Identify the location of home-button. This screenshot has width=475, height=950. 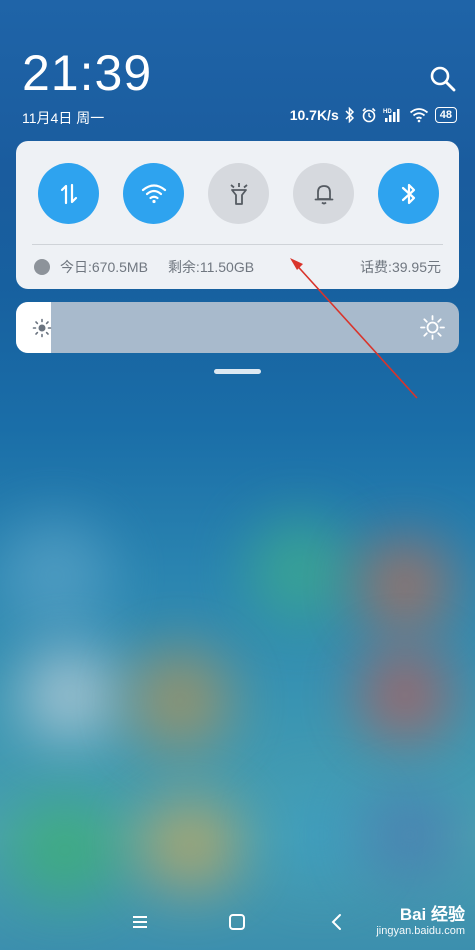
(238, 922).